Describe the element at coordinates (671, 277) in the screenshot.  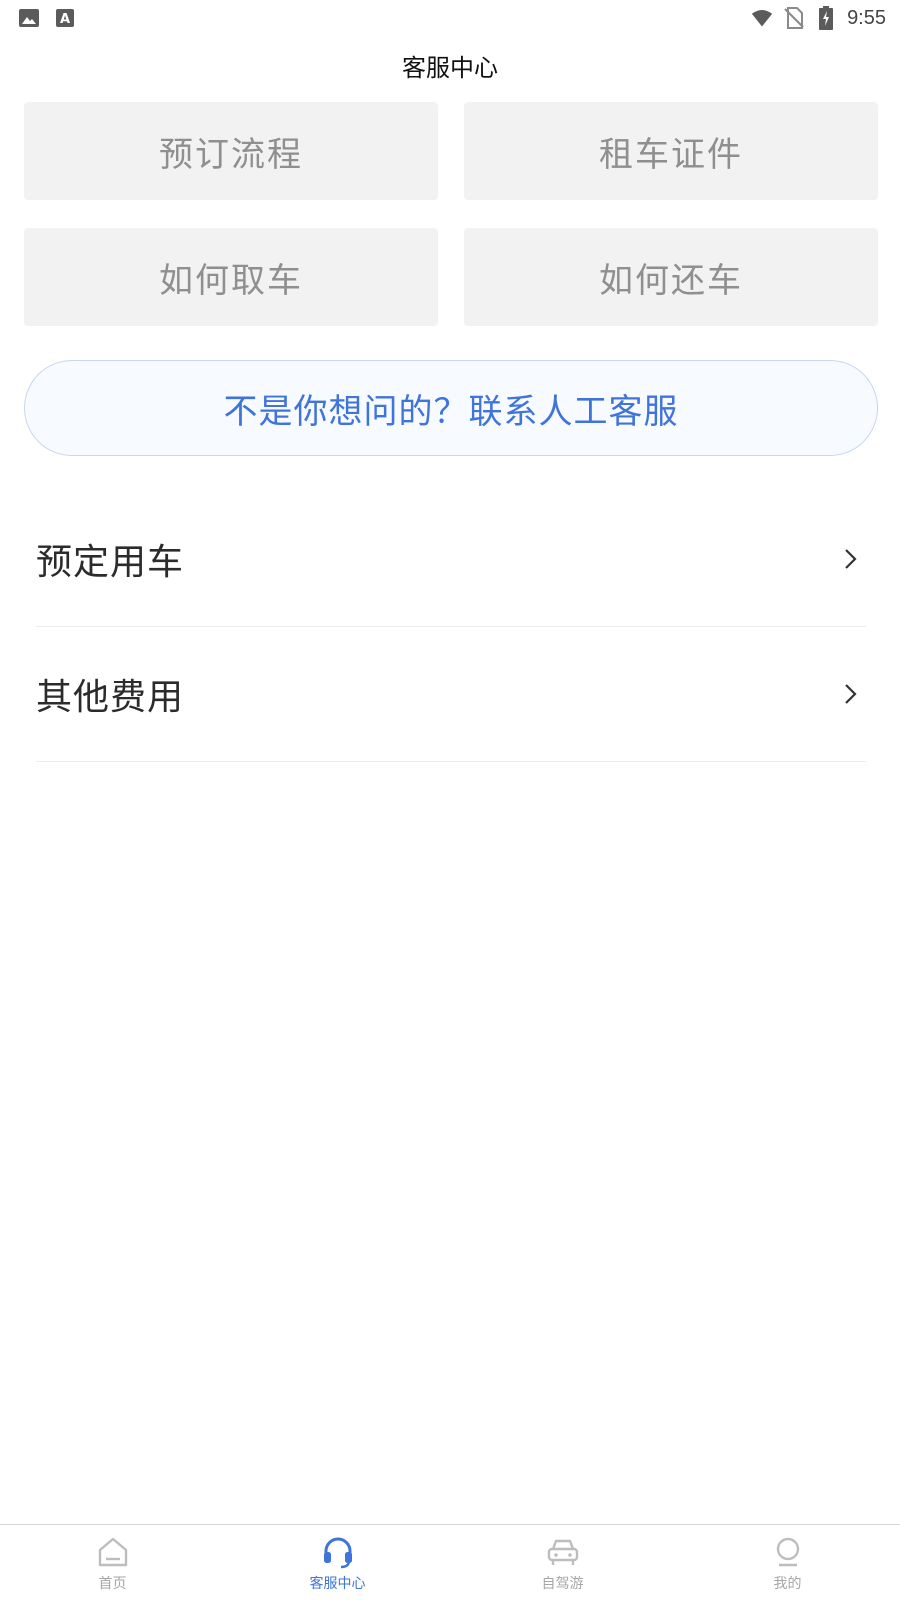
I see `quick-topic-return: 如何还车` at that location.